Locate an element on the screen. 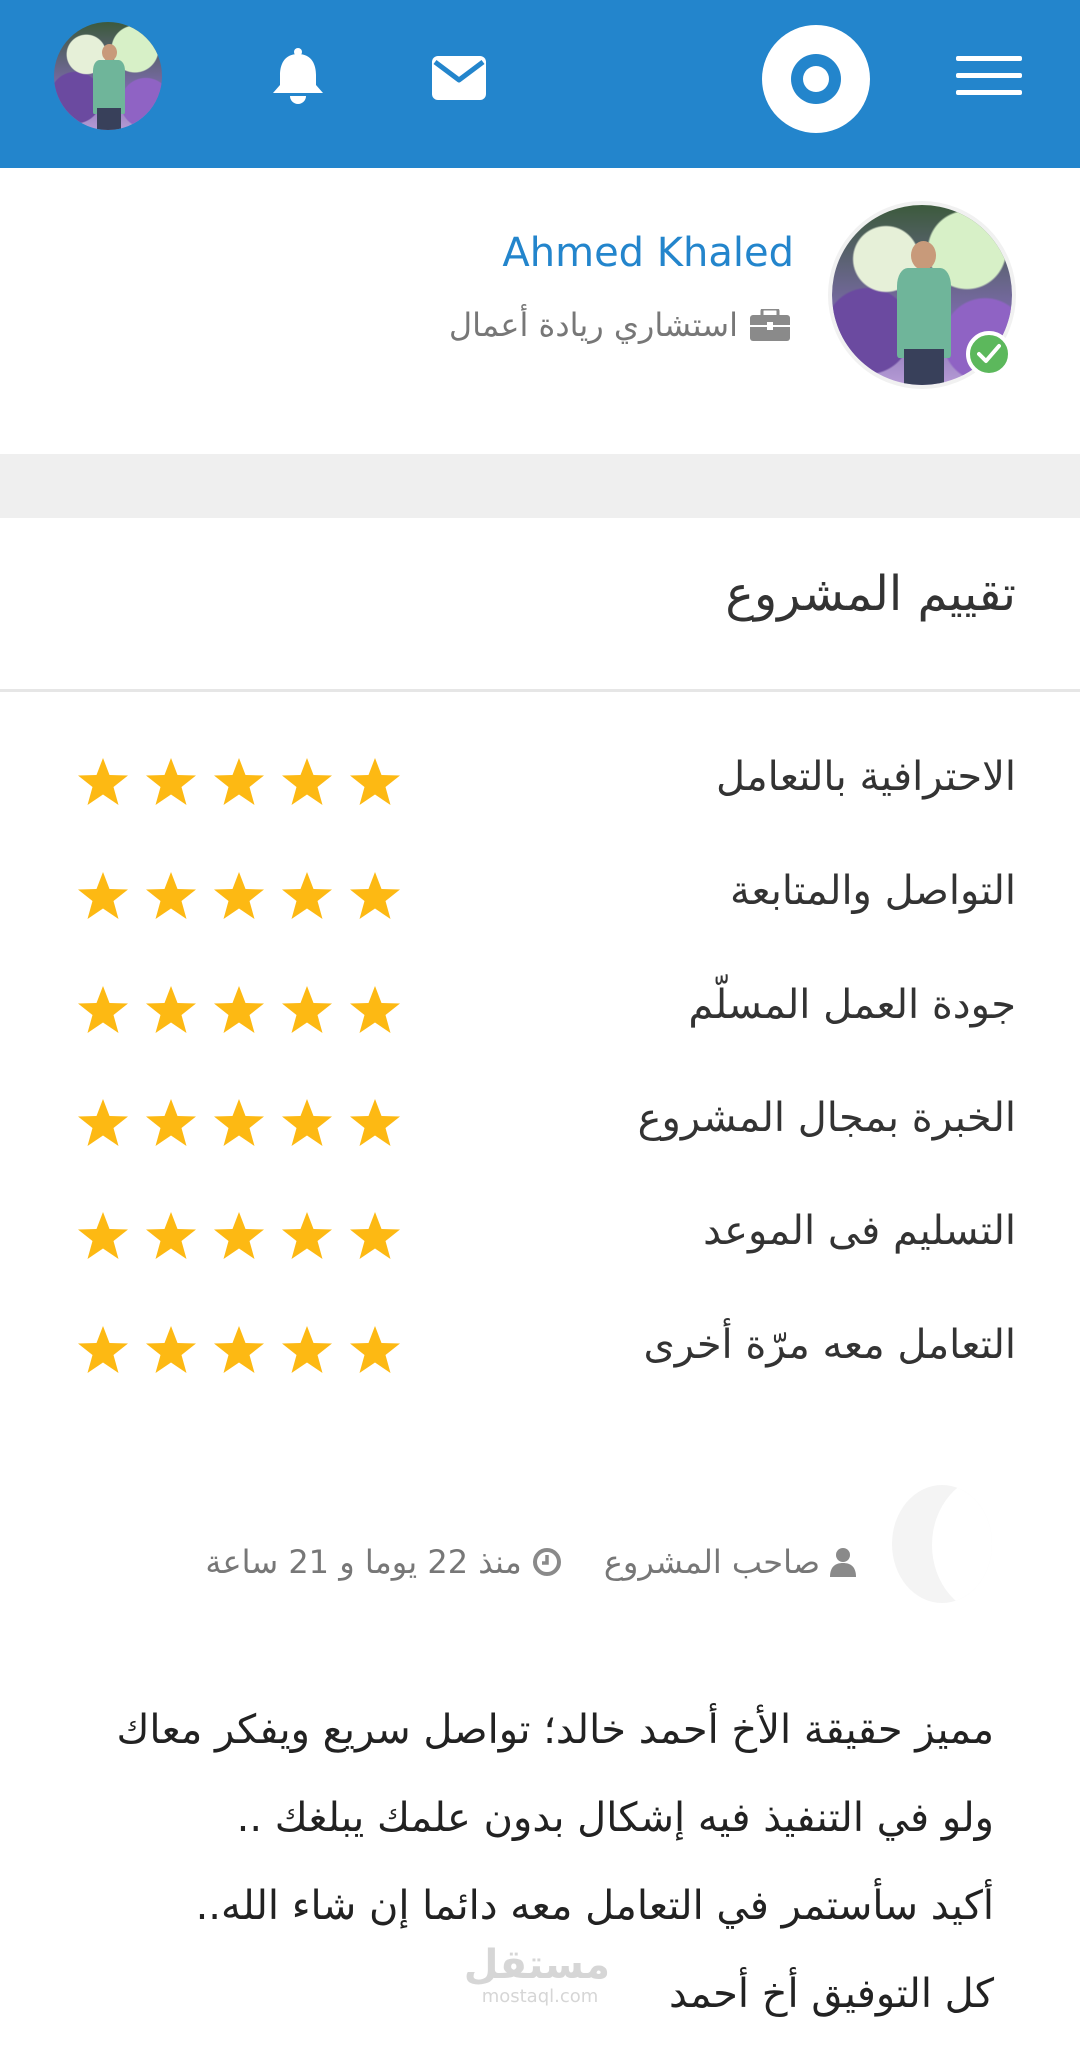  rating-row: الاحترافية بالتعامل is located at coordinates (540, 783).